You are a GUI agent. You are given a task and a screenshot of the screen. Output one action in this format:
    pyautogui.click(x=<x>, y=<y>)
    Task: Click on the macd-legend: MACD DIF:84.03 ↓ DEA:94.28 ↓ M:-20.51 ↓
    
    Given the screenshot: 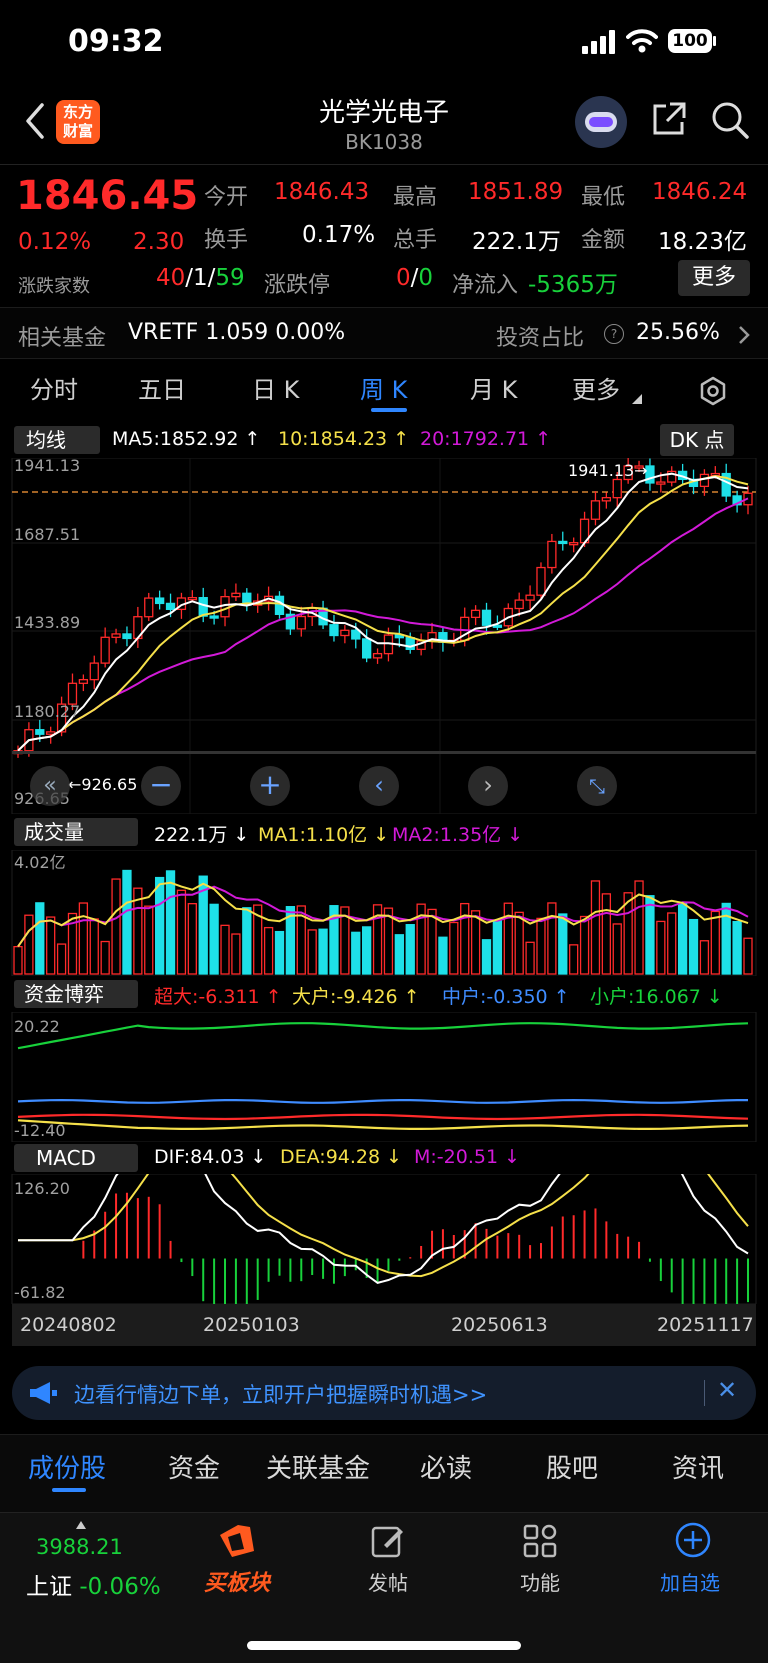 What is the action you would take?
    pyautogui.click(x=384, y=1159)
    